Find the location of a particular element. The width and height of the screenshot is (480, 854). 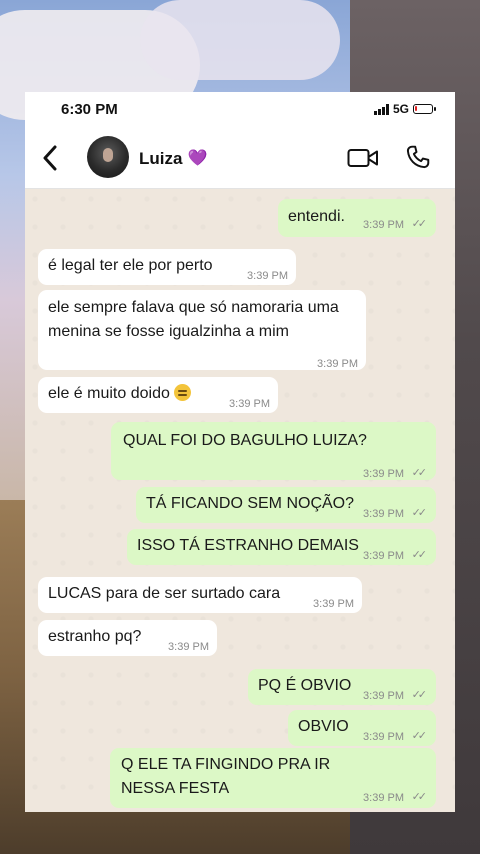

status-indicators: 5G is located at coordinates (404, 109).